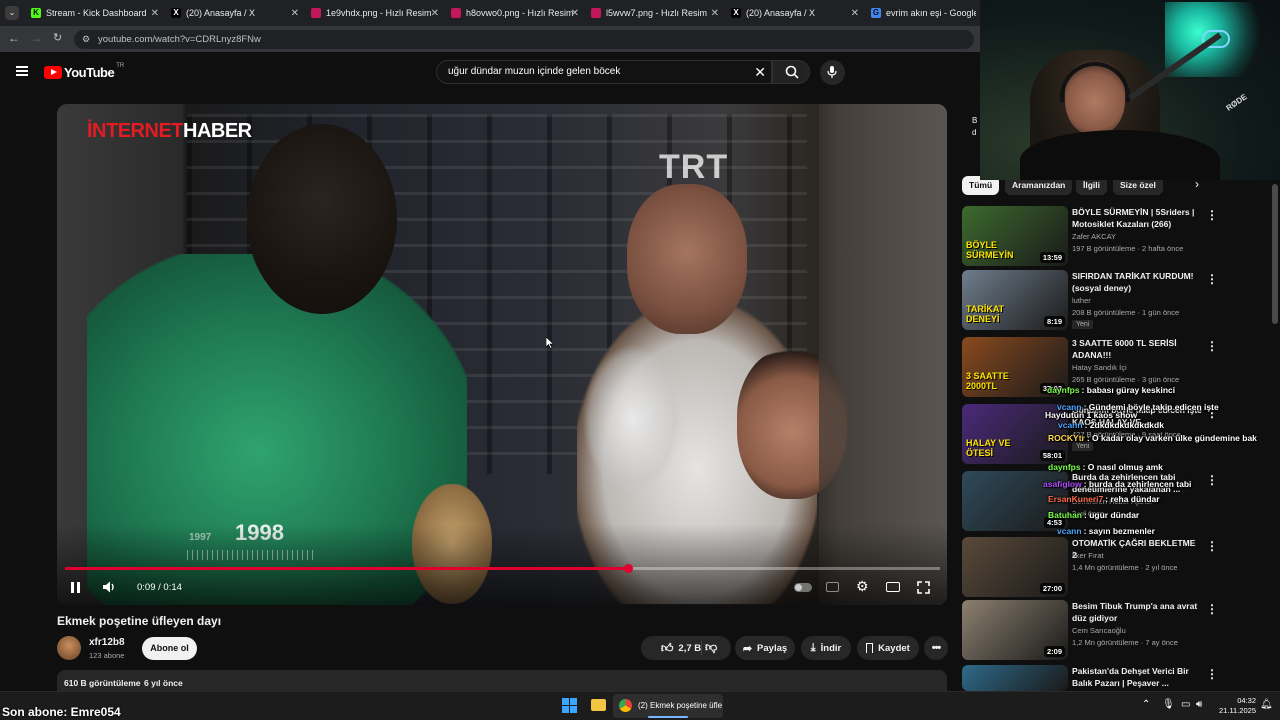 The width and height of the screenshot is (1280, 720). Describe the element at coordinates (680, 705) in the screenshot. I see `active-window-title: (2) Ekmek poşetine üfle` at that location.